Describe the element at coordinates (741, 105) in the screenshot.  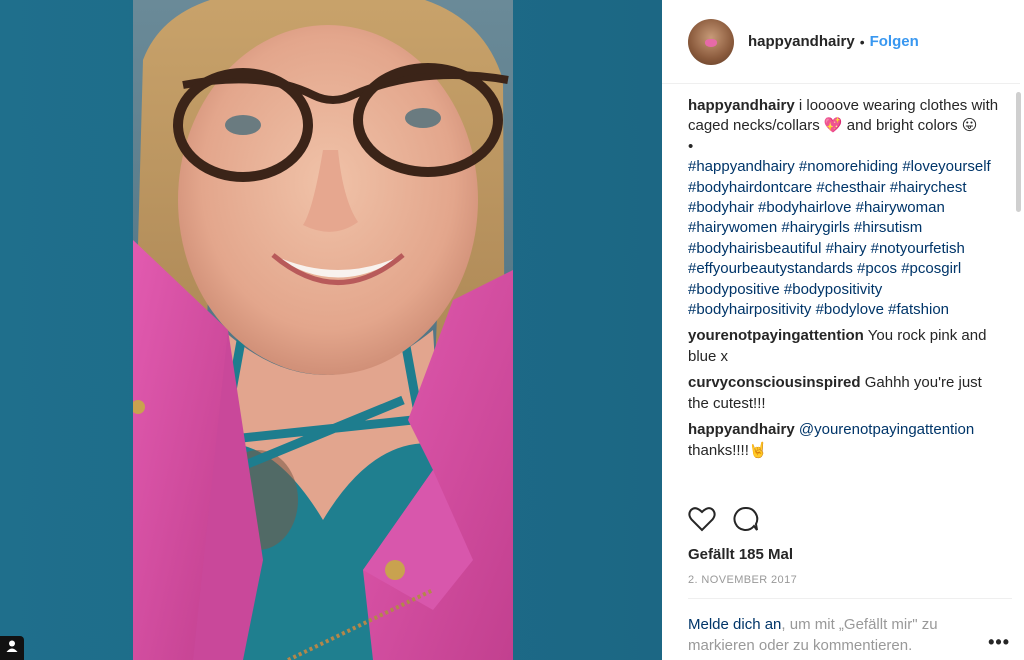
I see `caption-username: happyandhairy` at that location.